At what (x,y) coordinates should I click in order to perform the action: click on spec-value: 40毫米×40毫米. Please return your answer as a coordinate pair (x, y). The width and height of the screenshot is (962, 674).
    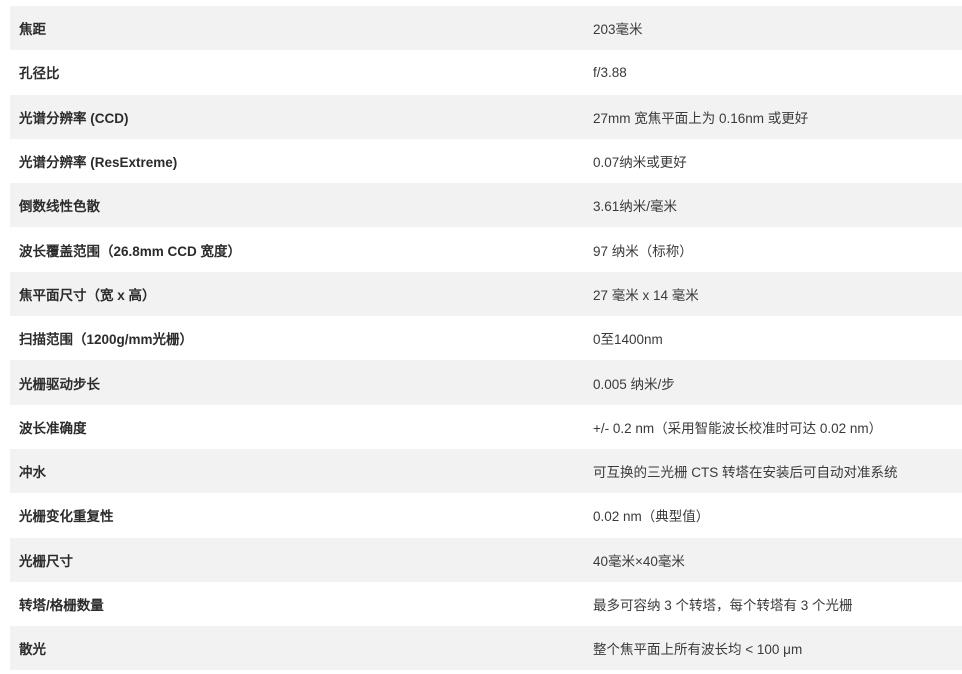
    Looking at the image, I should click on (772, 559).